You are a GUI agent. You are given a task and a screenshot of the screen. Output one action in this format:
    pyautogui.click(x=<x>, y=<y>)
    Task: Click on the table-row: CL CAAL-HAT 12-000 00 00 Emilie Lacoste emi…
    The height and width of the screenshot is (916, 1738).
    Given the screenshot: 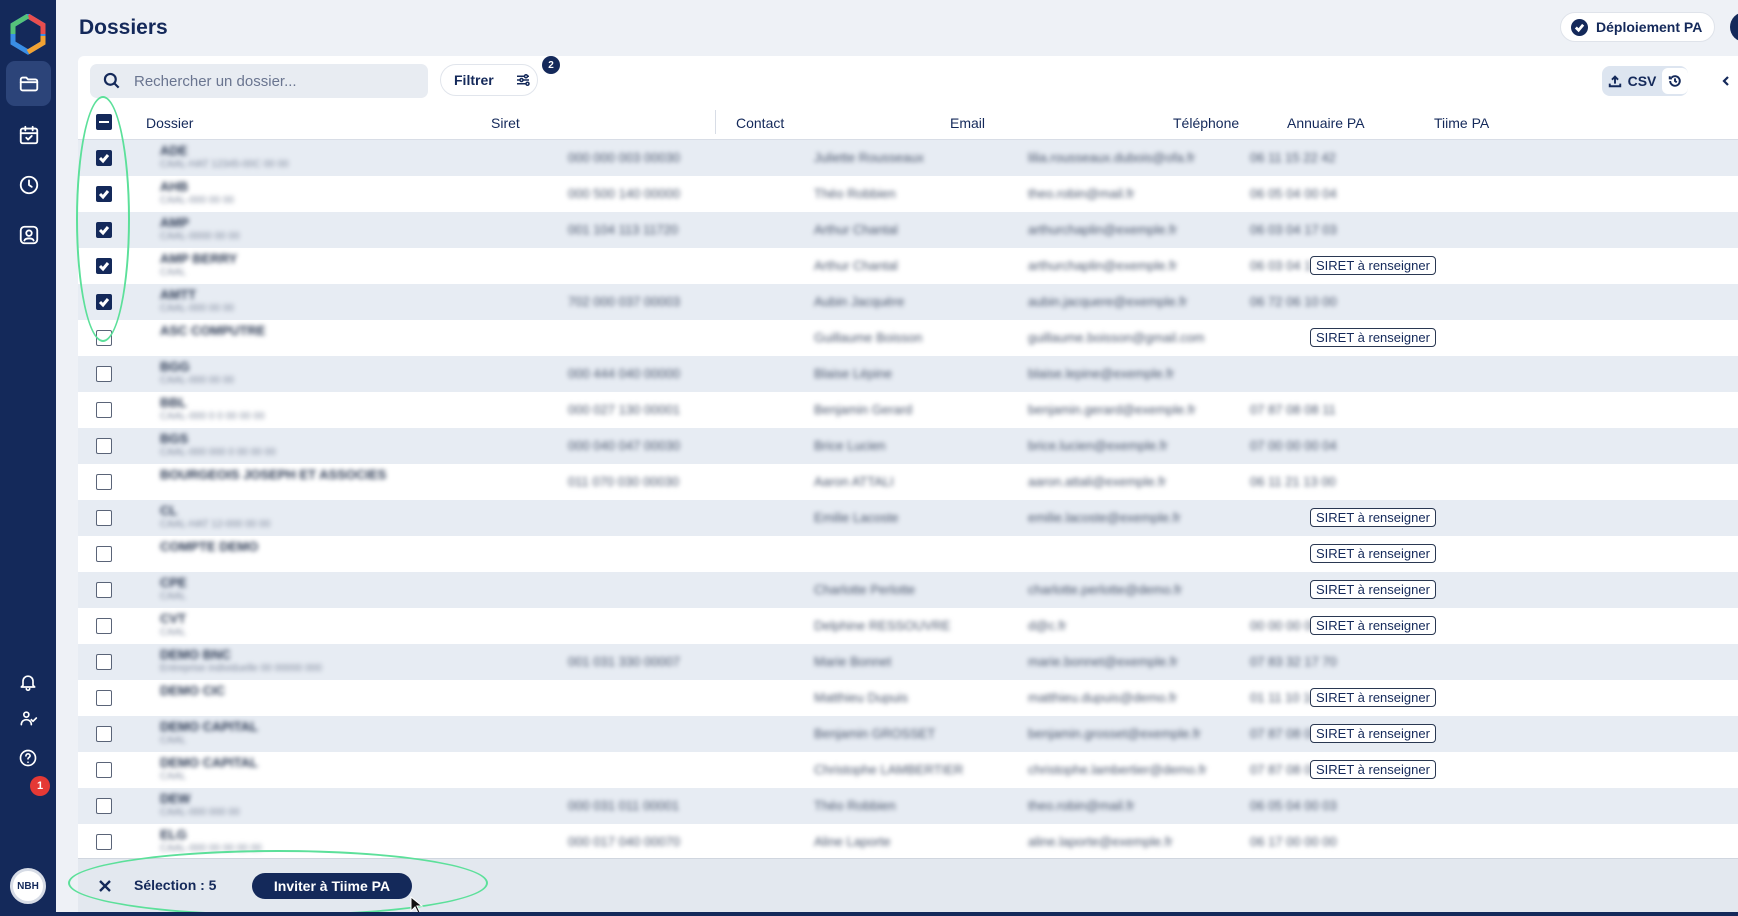 What is the action you would take?
    pyautogui.click(x=908, y=518)
    